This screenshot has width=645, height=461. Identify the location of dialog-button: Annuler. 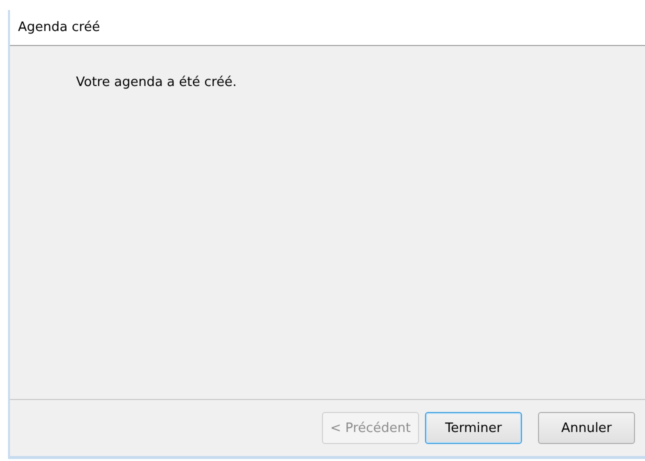
(586, 428).